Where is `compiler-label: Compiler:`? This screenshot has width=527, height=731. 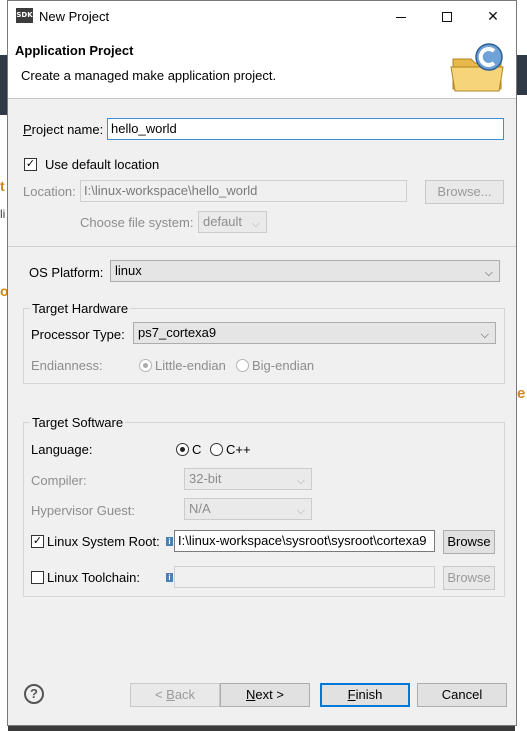
compiler-label: Compiler: is located at coordinates (59, 480).